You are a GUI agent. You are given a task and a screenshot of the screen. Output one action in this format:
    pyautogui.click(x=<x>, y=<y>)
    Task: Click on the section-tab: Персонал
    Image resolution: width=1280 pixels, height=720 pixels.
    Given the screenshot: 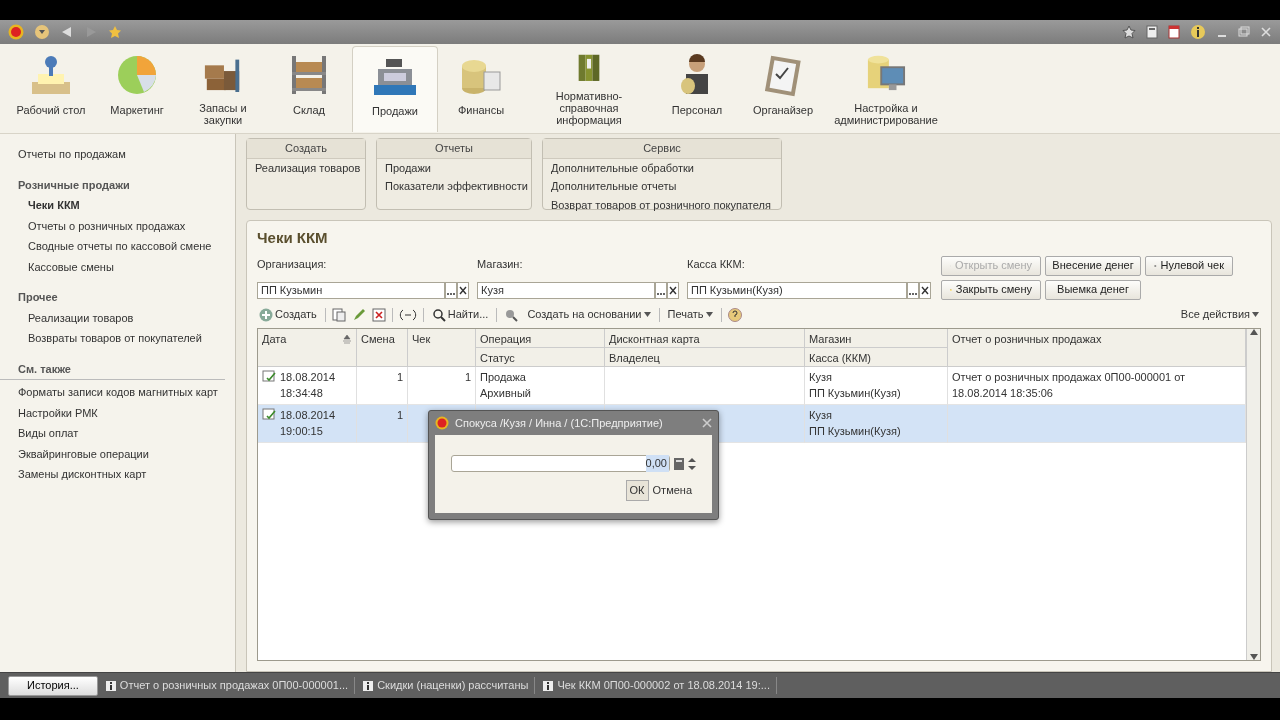 What is the action you would take?
    pyautogui.click(x=697, y=89)
    